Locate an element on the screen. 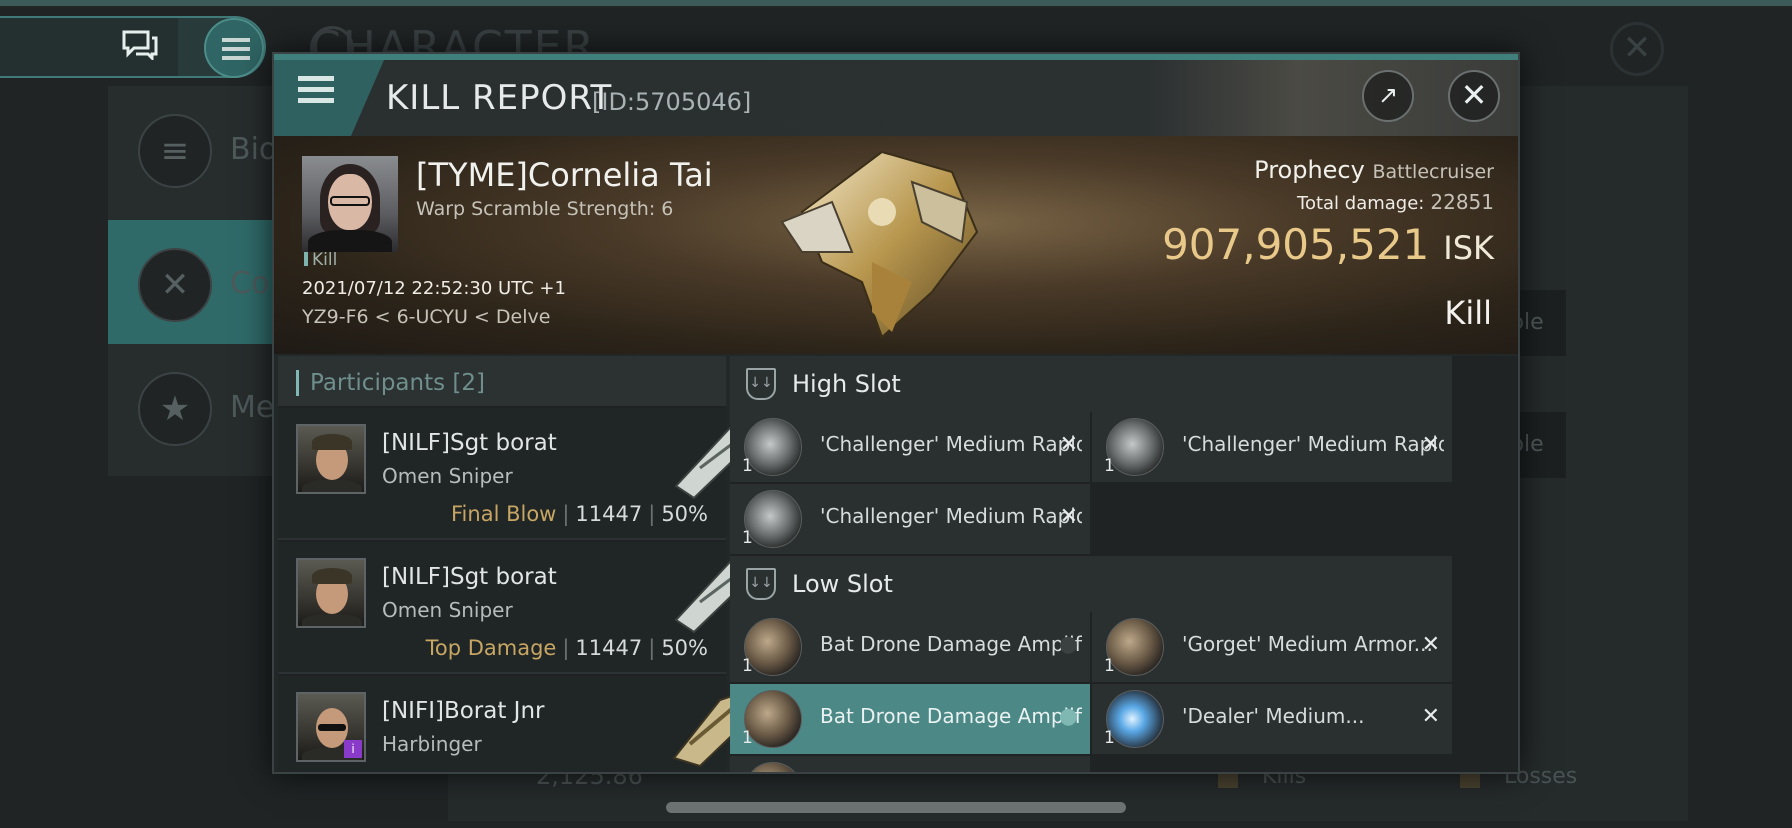  high-slot-title: High Slot is located at coordinates (846, 384).